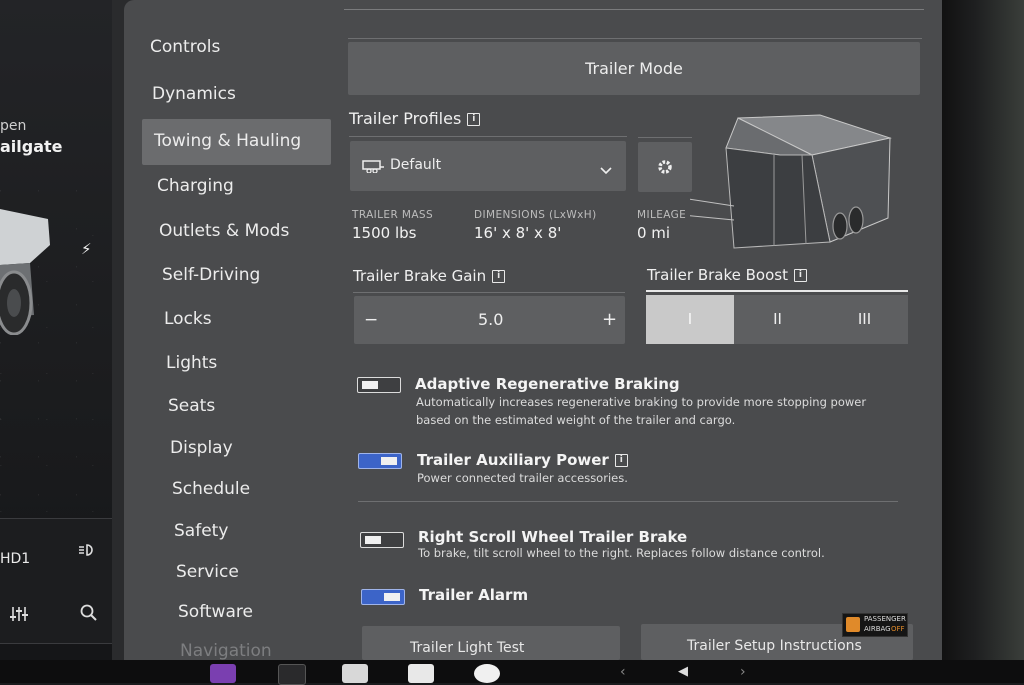  I want to click on profile-settings-button, so click(665, 167).